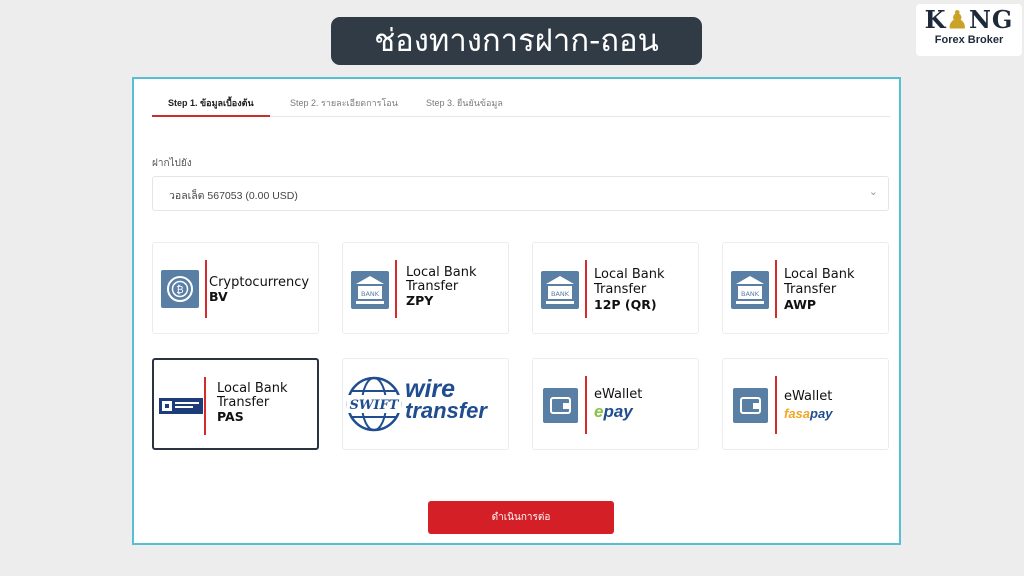 Image resolution: width=1024 pixels, height=576 pixels. Describe the element at coordinates (957, 19) in the screenshot. I see `chess-pawn-icon: ♟` at that location.